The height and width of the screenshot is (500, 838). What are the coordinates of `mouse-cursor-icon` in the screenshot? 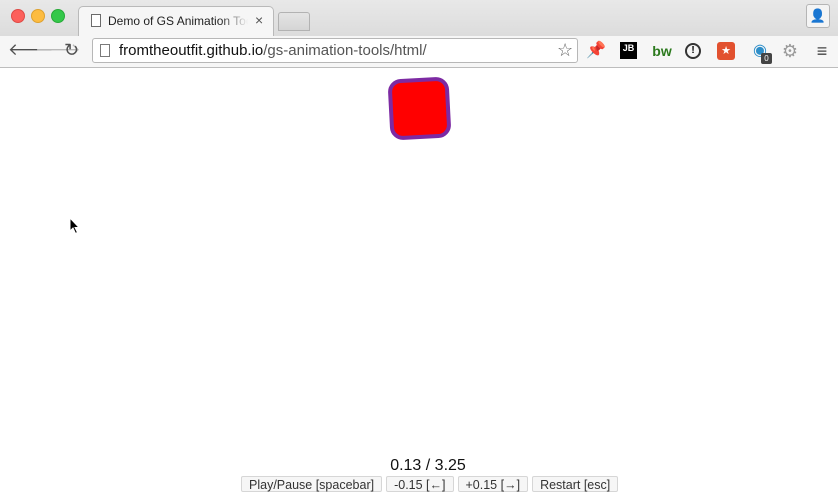 It's located at (75, 226).